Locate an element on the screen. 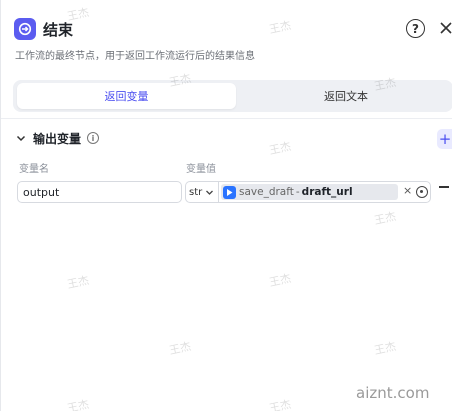 The height and width of the screenshot is (411, 452). column-header-name: 变量名 is located at coordinates (34, 169).